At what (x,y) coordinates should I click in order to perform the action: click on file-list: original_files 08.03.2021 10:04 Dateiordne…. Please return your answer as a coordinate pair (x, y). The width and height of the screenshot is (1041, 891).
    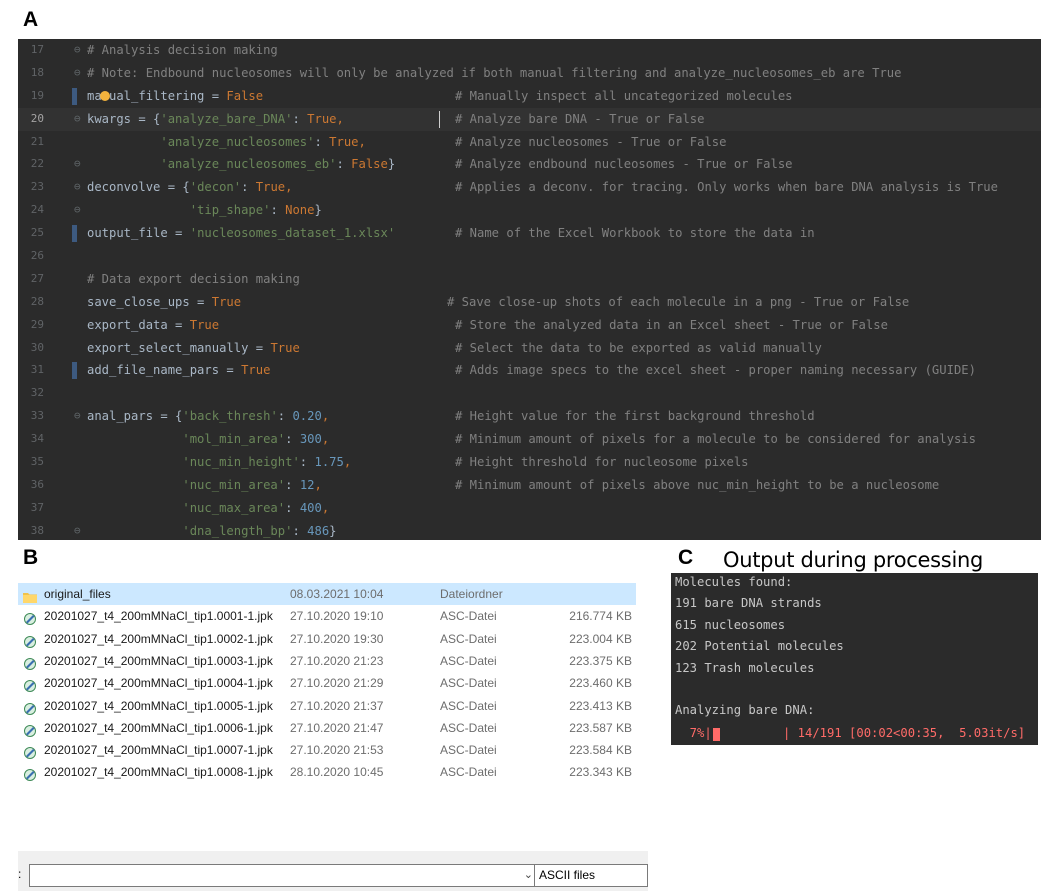
    Looking at the image, I should click on (333, 683).